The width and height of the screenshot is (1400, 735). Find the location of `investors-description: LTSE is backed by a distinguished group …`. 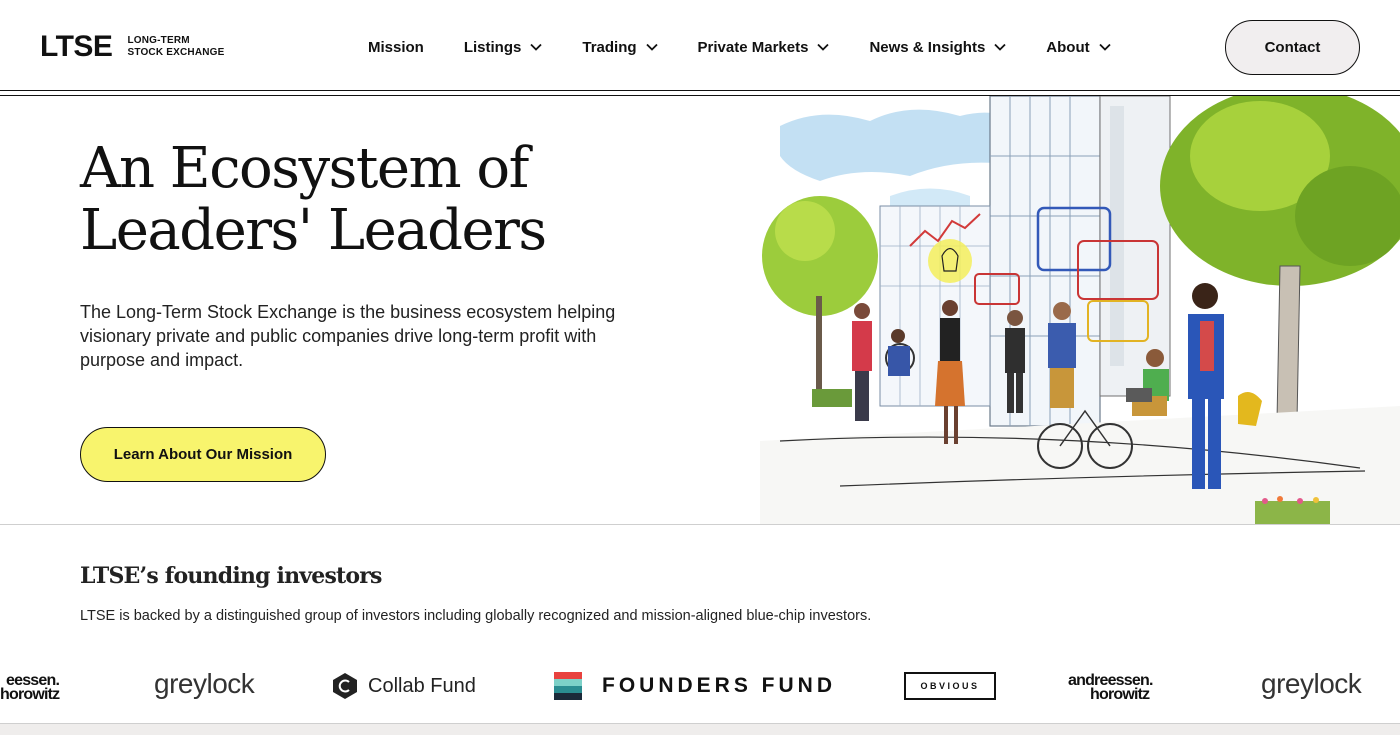

investors-description: LTSE is backed by a distinguished group … is located at coordinates (476, 616).